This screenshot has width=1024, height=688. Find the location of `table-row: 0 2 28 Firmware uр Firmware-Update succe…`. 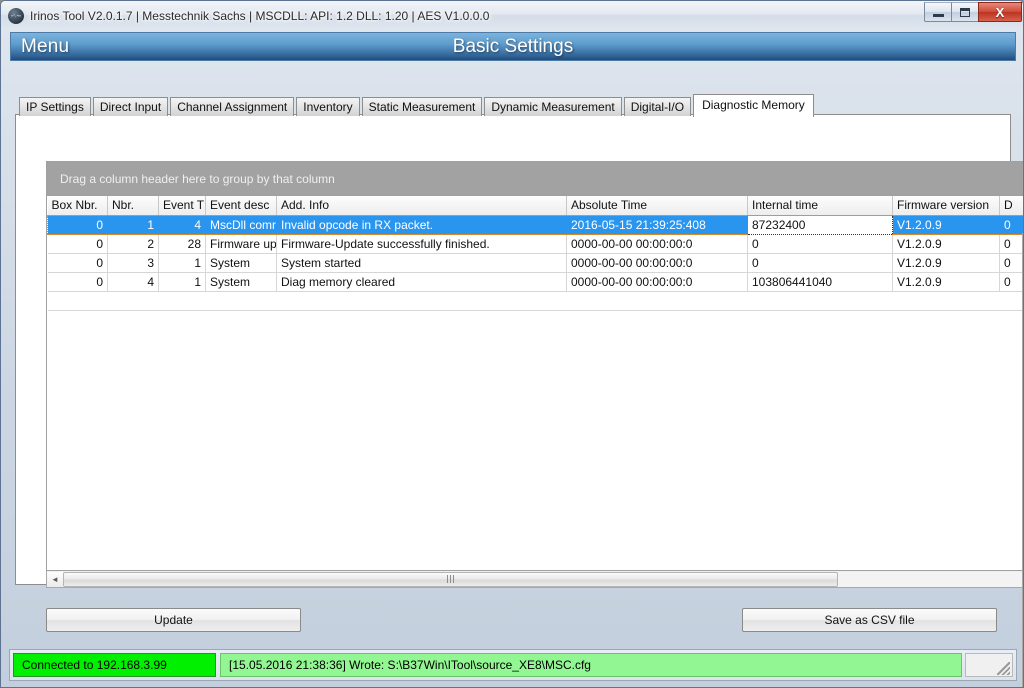

table-row: 0 2 28 Firmware uр Firmware-Update succe… is located at coordinates (535, 244).